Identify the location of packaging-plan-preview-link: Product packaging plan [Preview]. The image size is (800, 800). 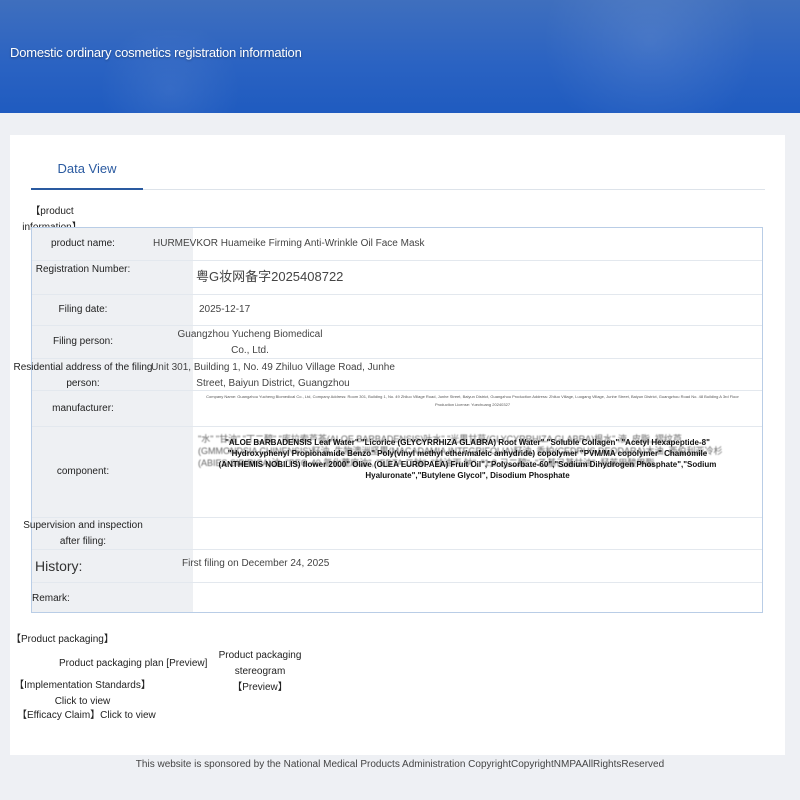
(133, 664).